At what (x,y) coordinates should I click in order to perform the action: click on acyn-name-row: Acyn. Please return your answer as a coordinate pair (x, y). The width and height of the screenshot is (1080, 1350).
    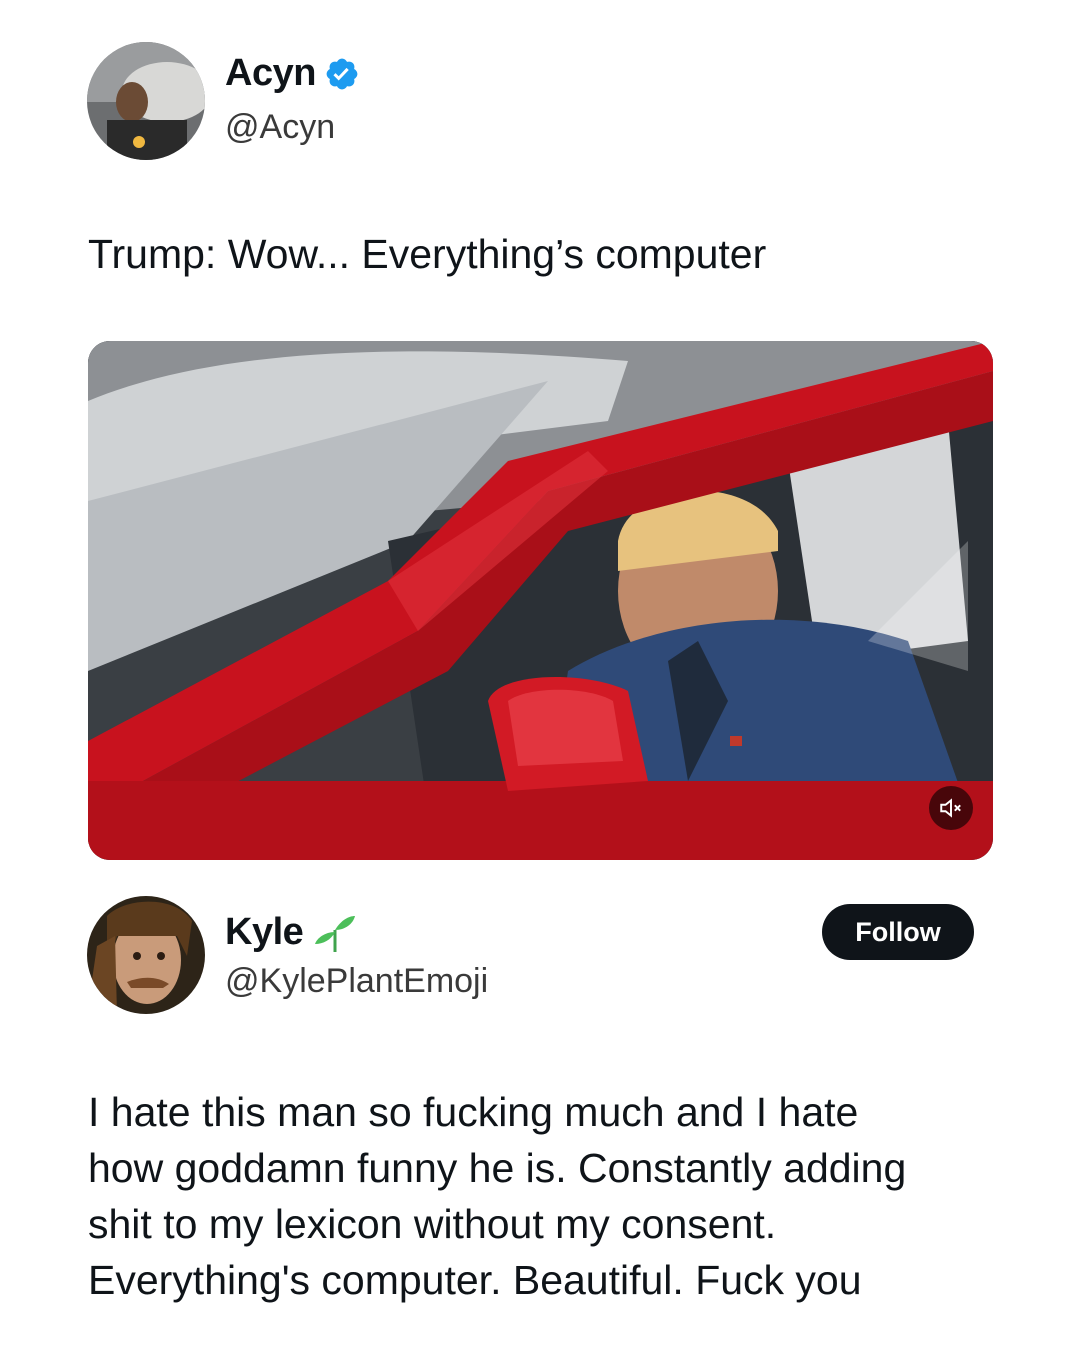
    Looking at the image, I should click on (292, 73).